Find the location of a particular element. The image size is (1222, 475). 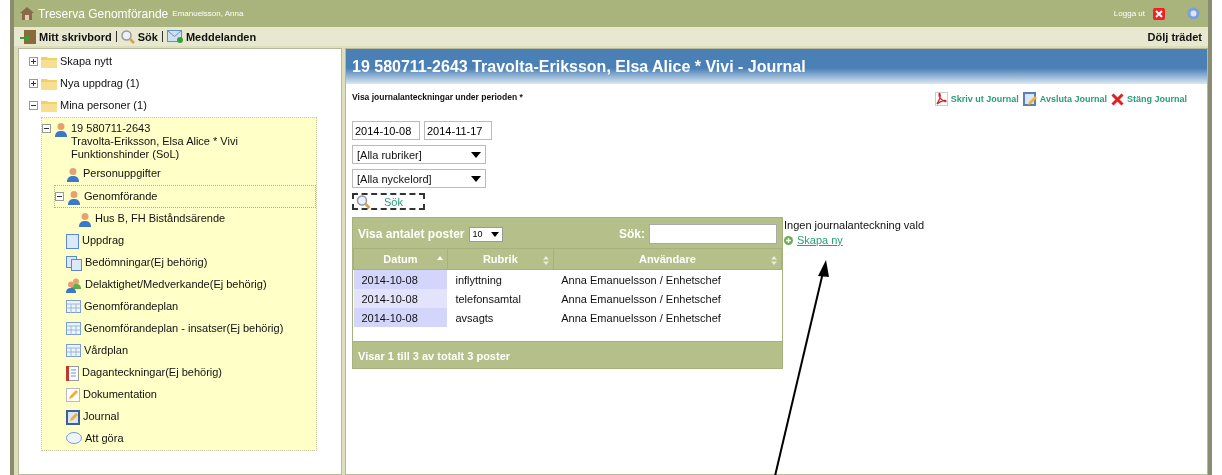

tree-row: Genomförande is located at coordinates (185, 196).